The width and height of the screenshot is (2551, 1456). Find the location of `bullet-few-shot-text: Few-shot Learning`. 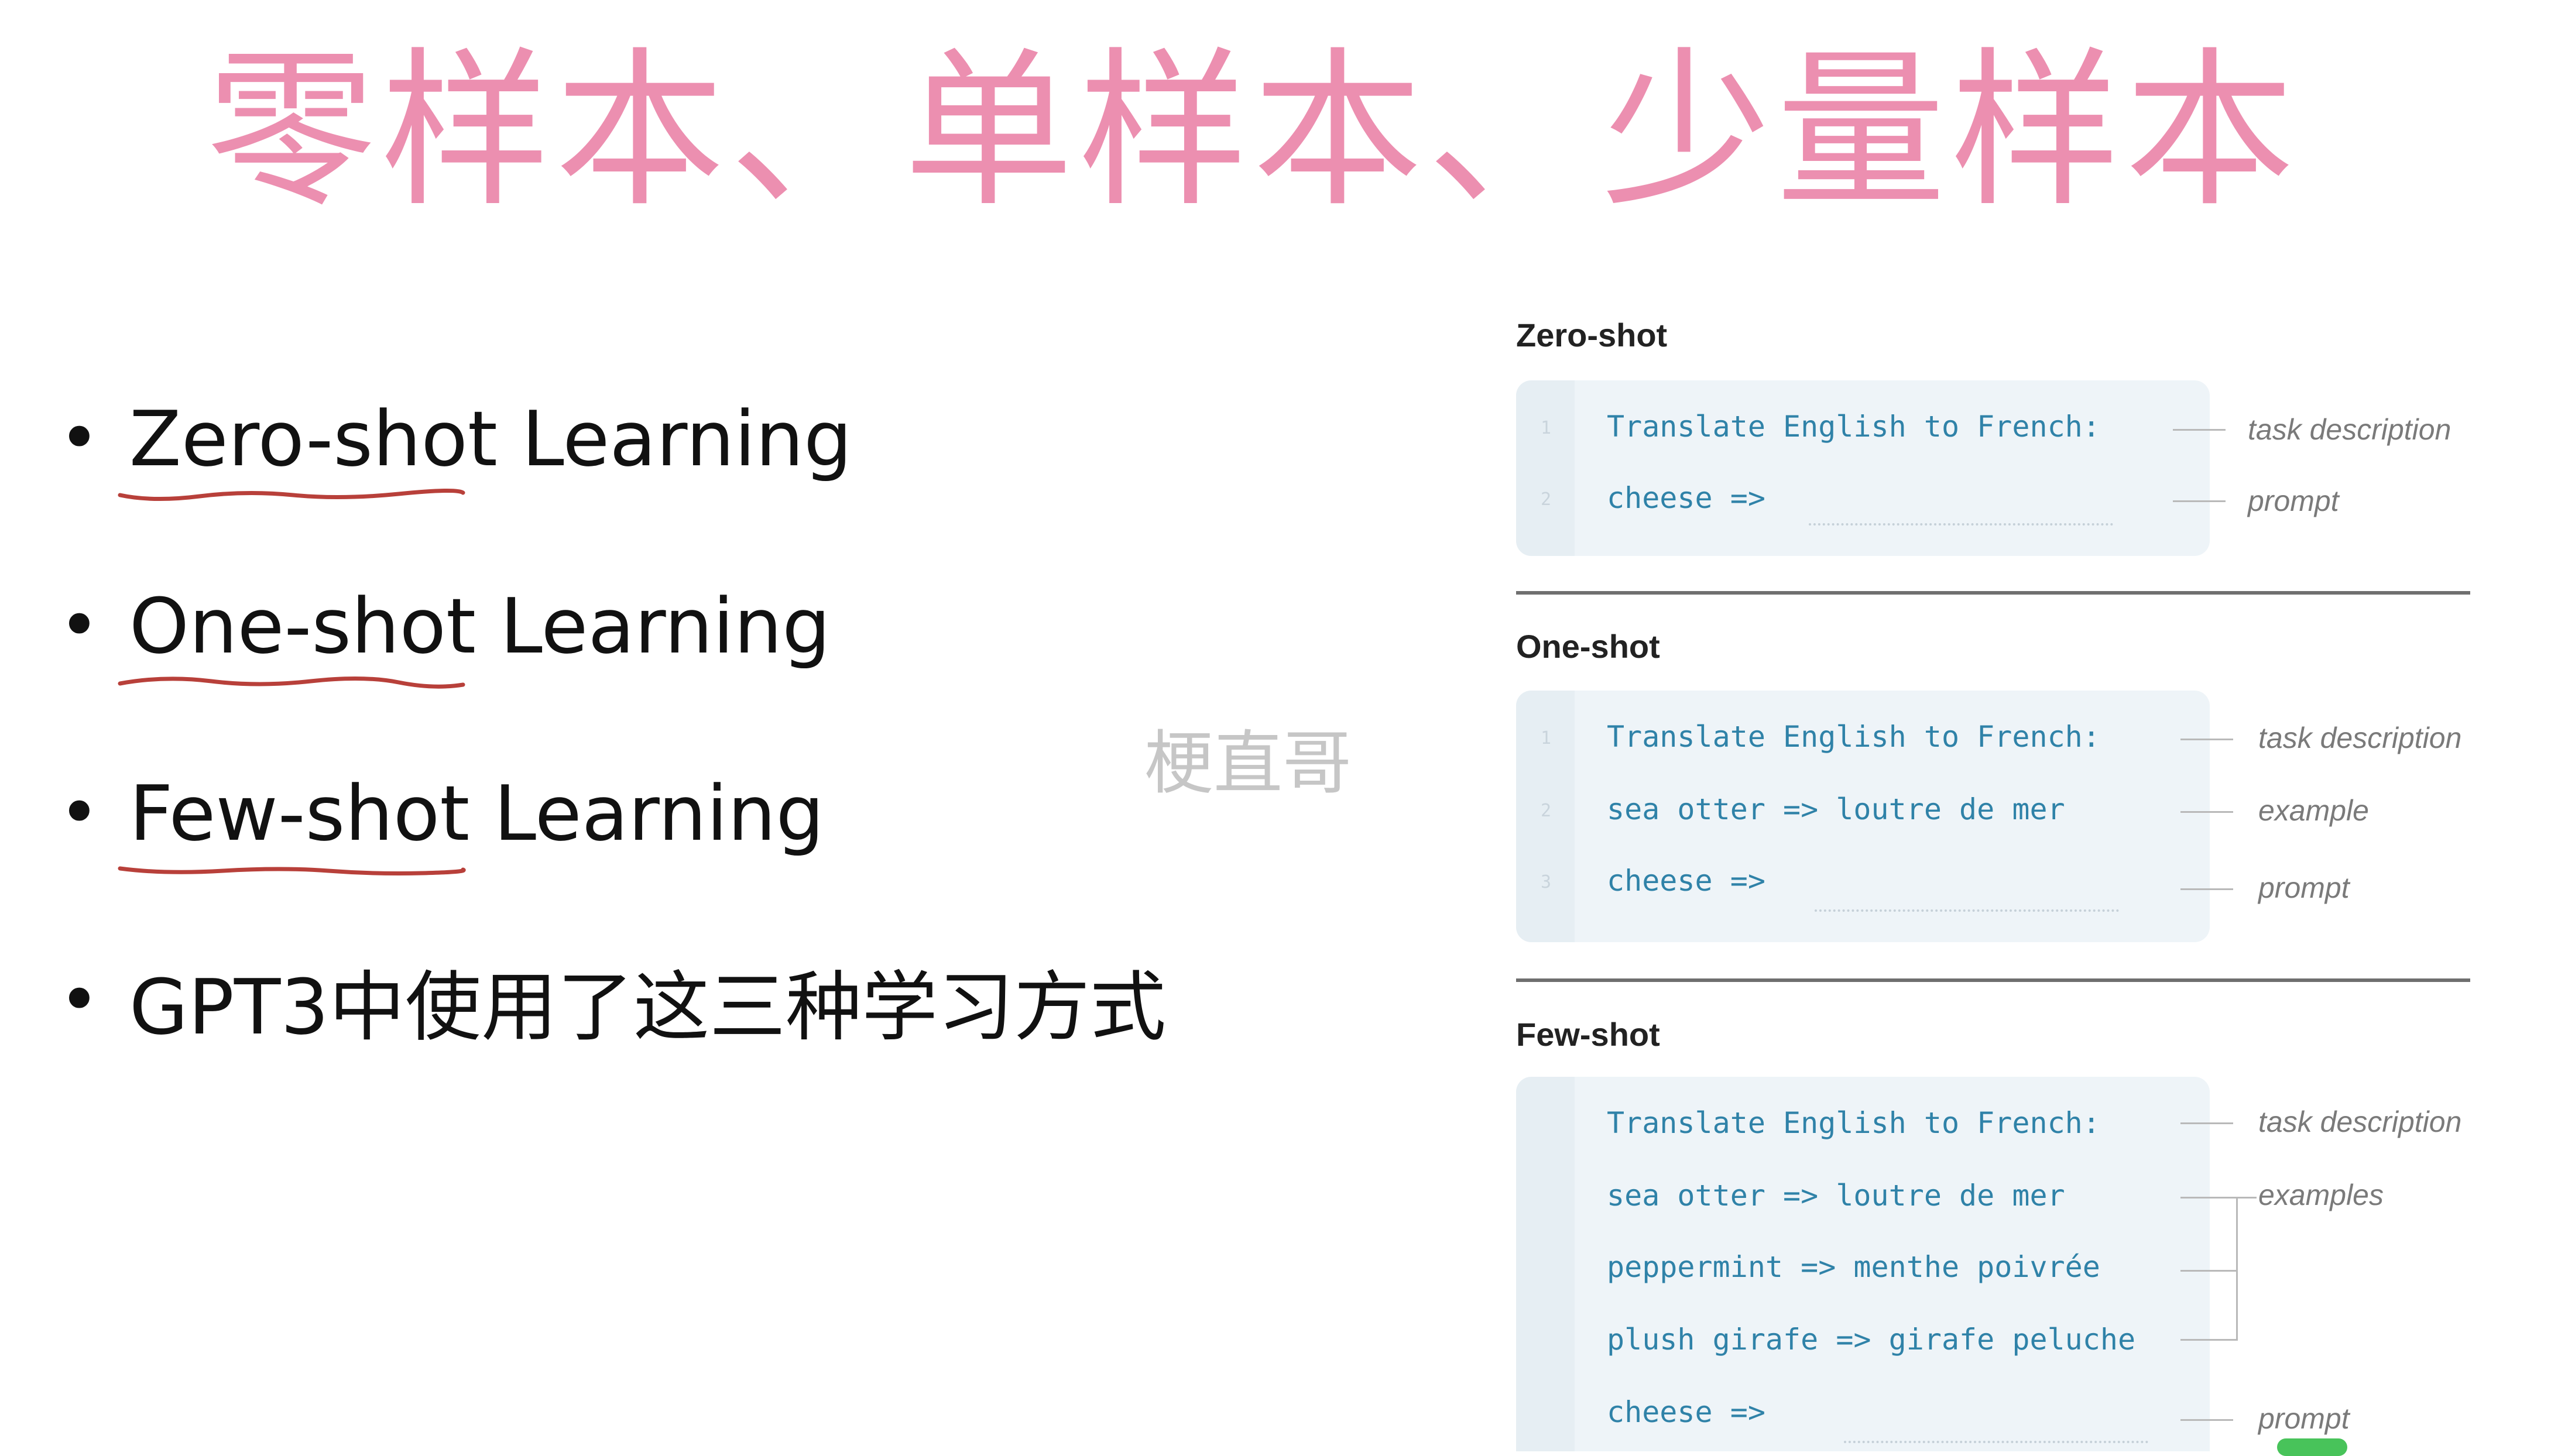

bullet-few-shot-text: Few-shot Learning is located at coordinates (471, 822).